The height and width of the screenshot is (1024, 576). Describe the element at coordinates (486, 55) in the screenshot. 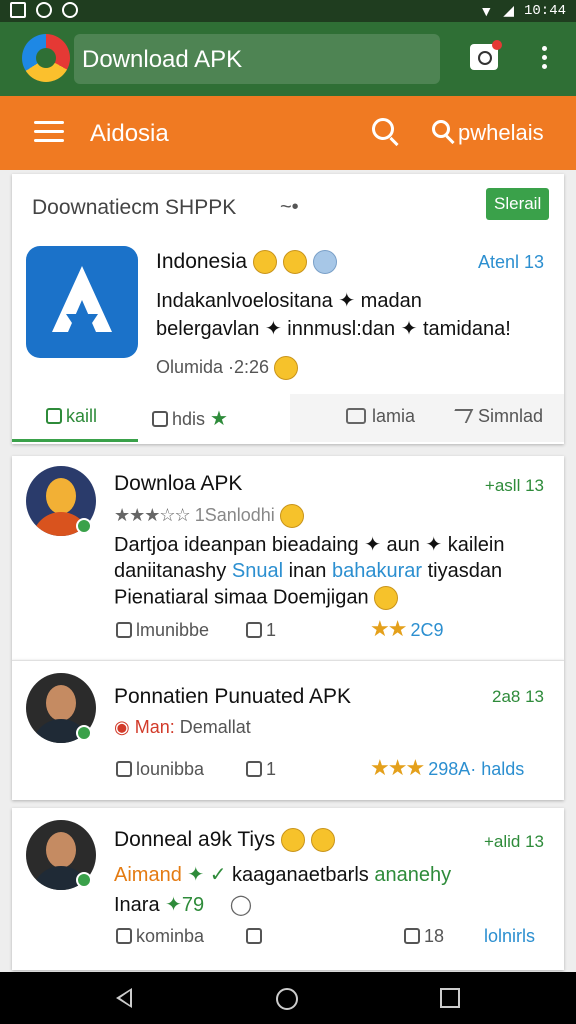

I see `camera-icon` at that location.